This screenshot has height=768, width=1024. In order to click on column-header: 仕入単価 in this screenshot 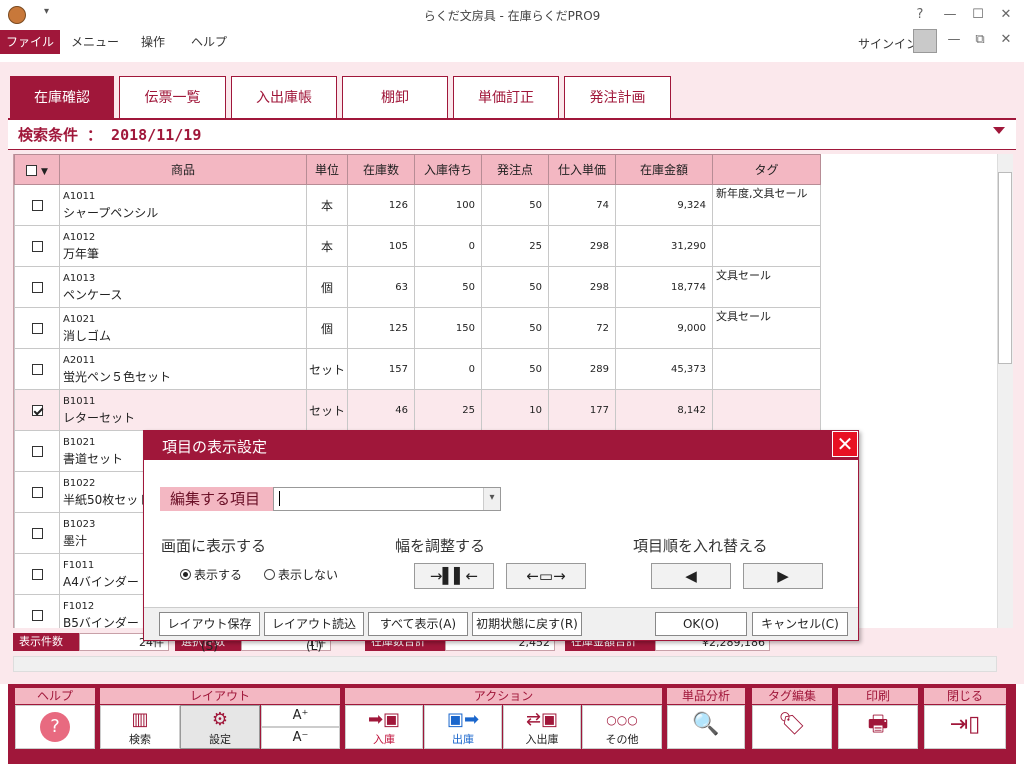, I will do `click(582, 169)`.